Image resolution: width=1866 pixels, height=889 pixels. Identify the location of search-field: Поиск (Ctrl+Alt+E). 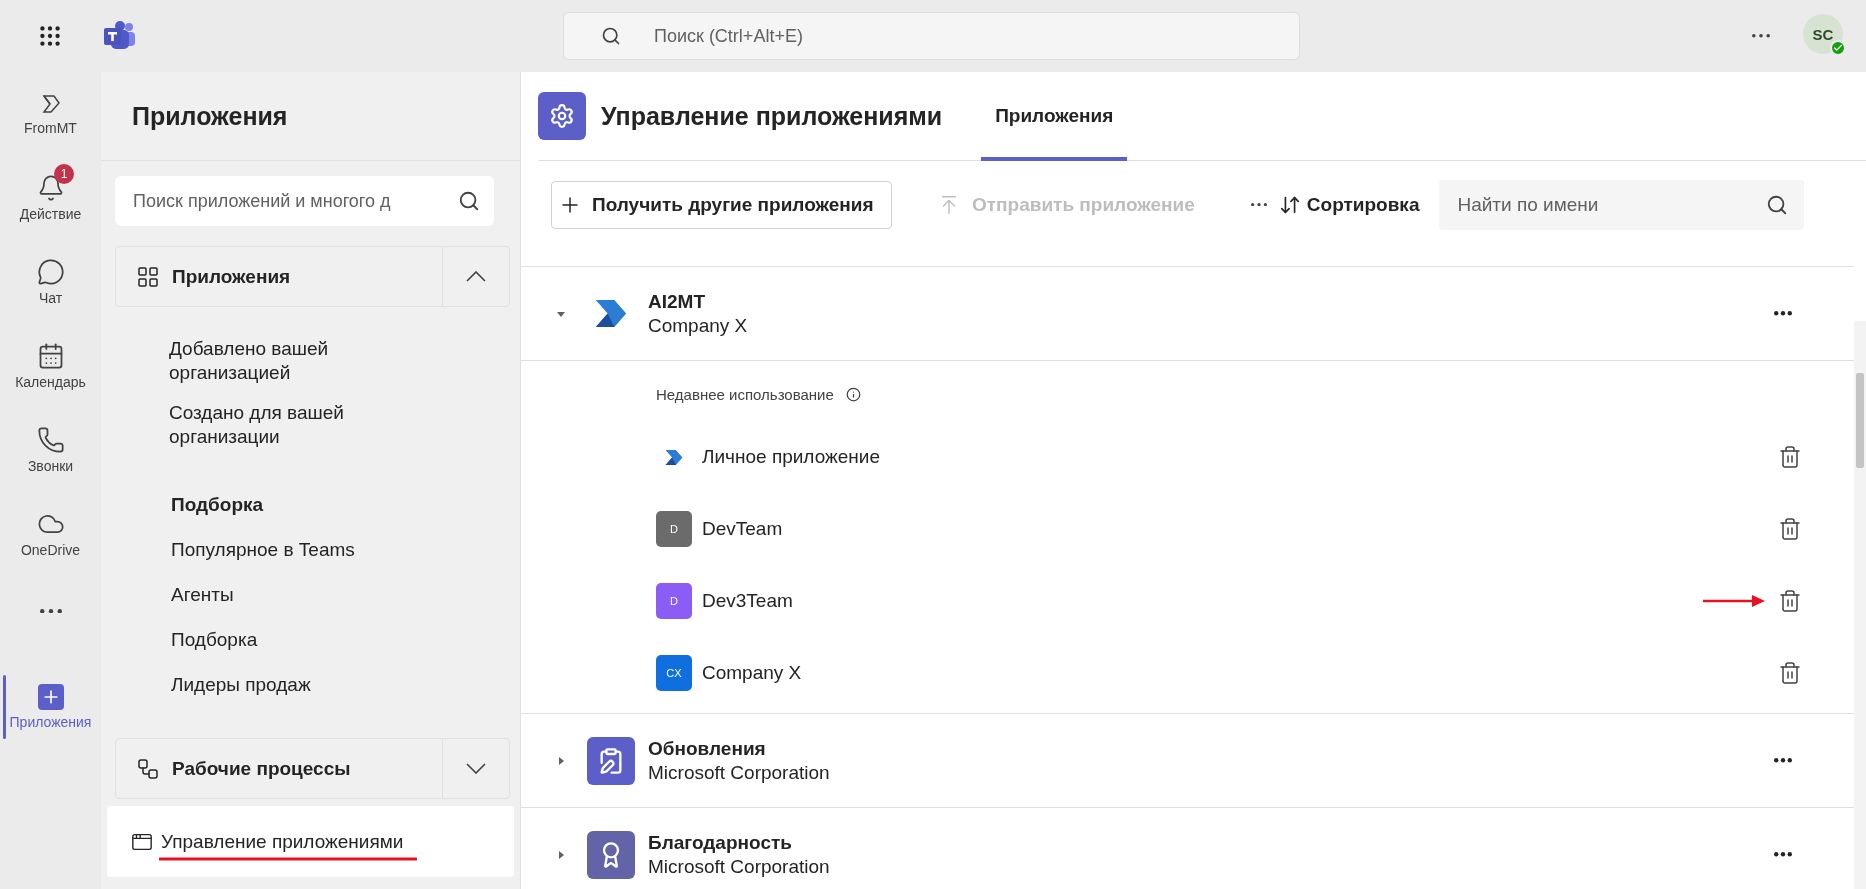
(931, 36).